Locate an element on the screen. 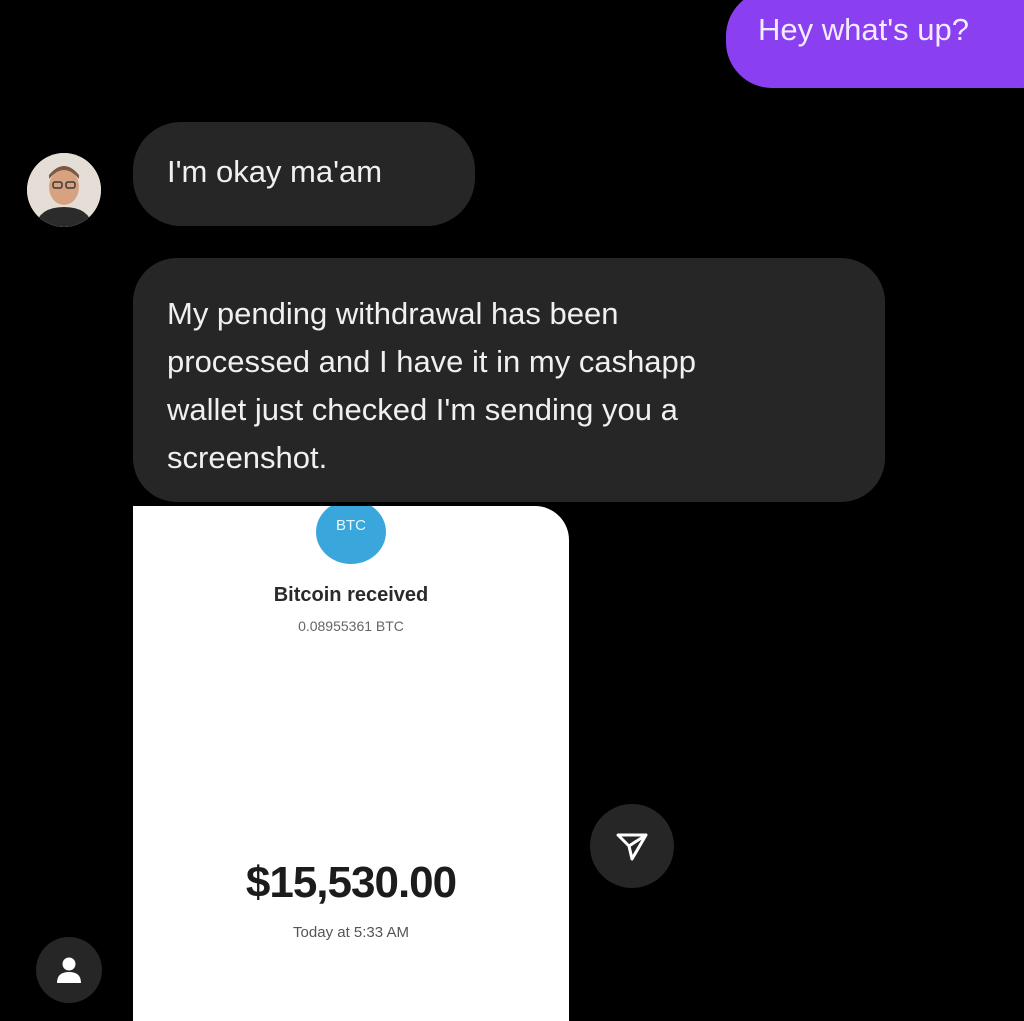 This screenshot has height=1021, width=1024. person-icon is located at coordinates (69, 970).